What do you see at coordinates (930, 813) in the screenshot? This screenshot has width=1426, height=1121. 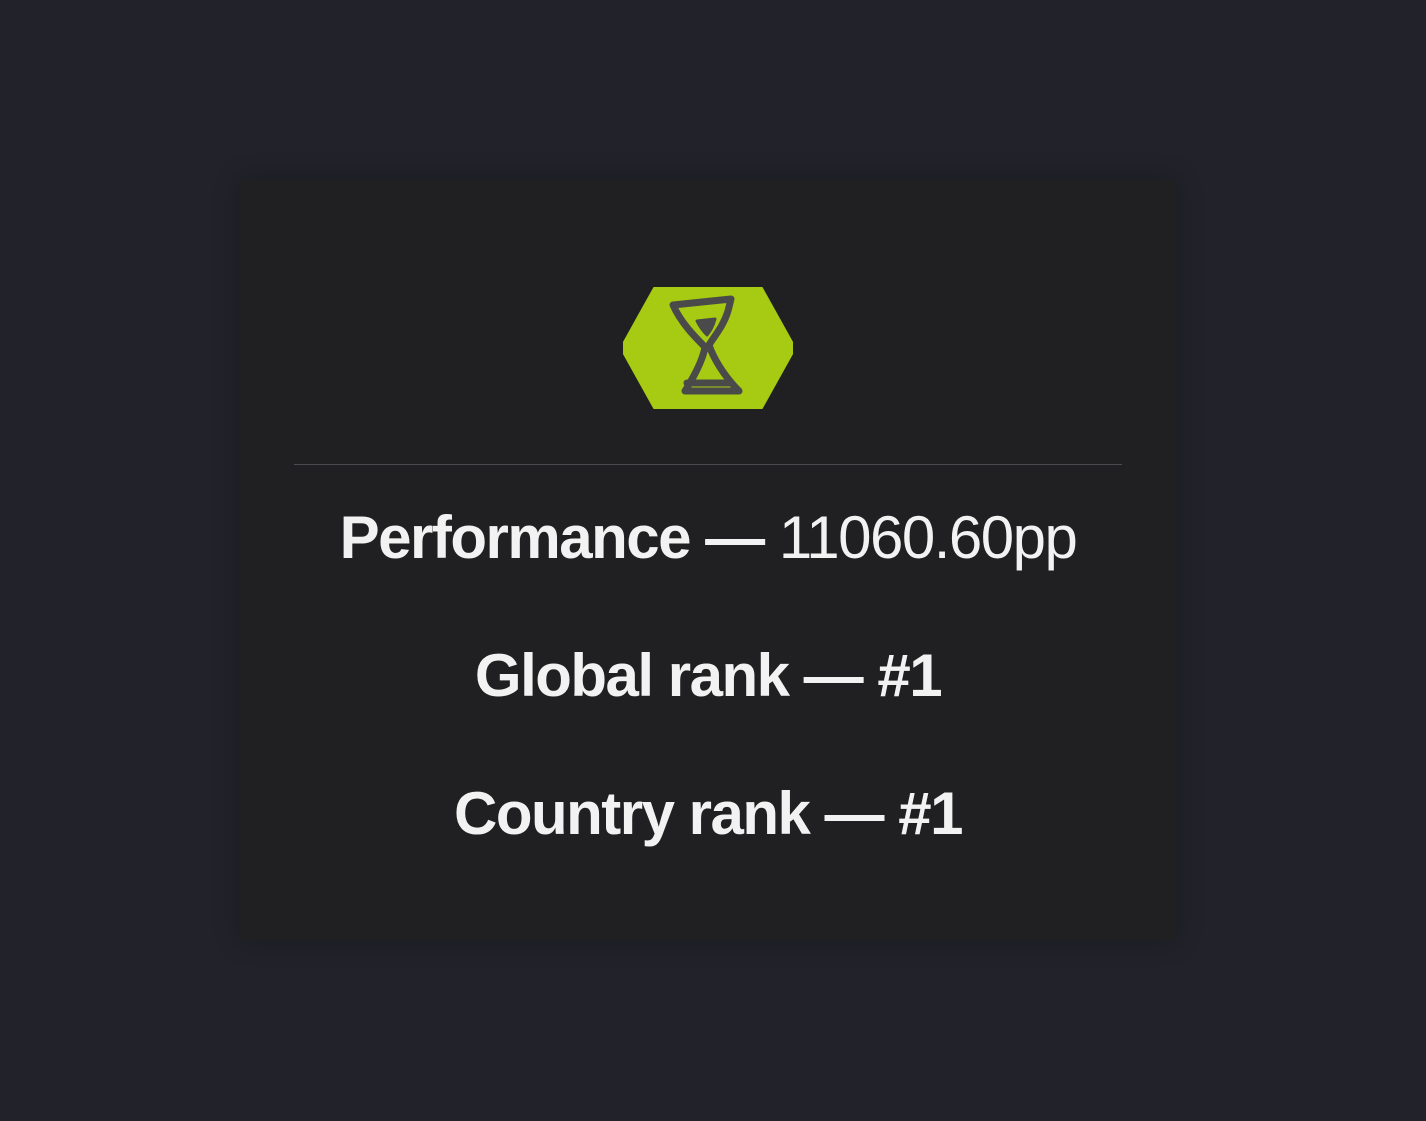 I see `country-rank-value: #1` at bounding box center [930, 813].